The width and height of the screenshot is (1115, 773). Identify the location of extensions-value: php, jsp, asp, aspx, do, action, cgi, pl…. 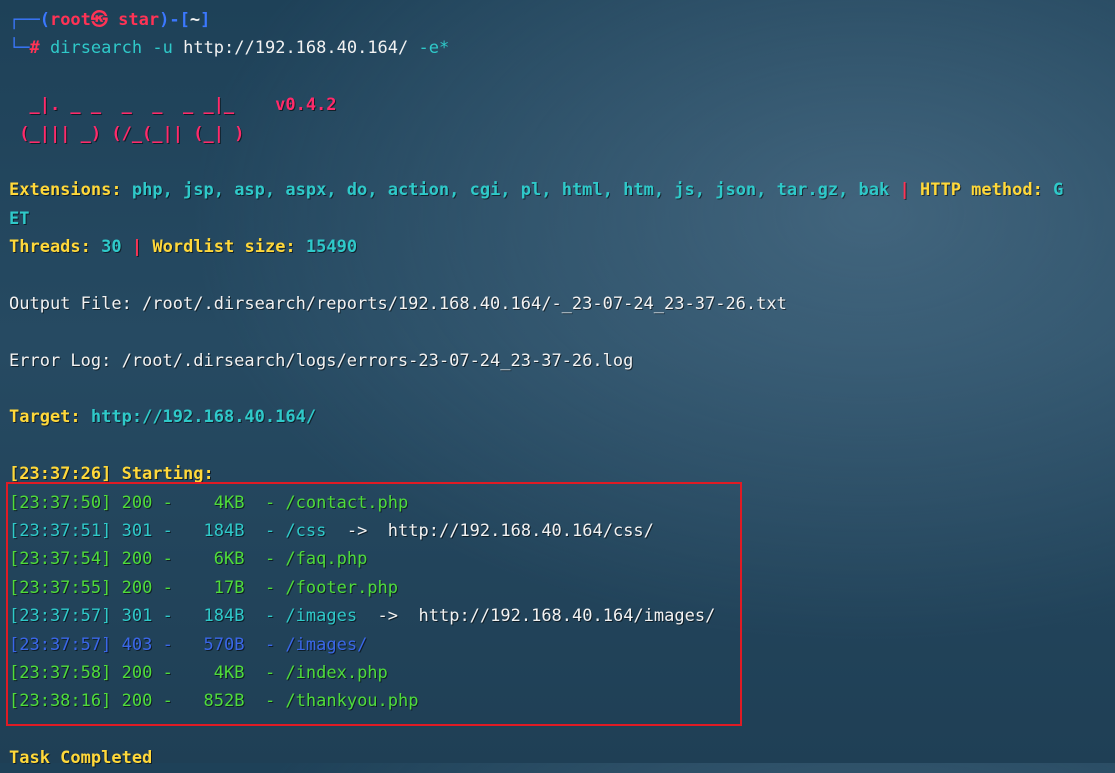
(510, 190).